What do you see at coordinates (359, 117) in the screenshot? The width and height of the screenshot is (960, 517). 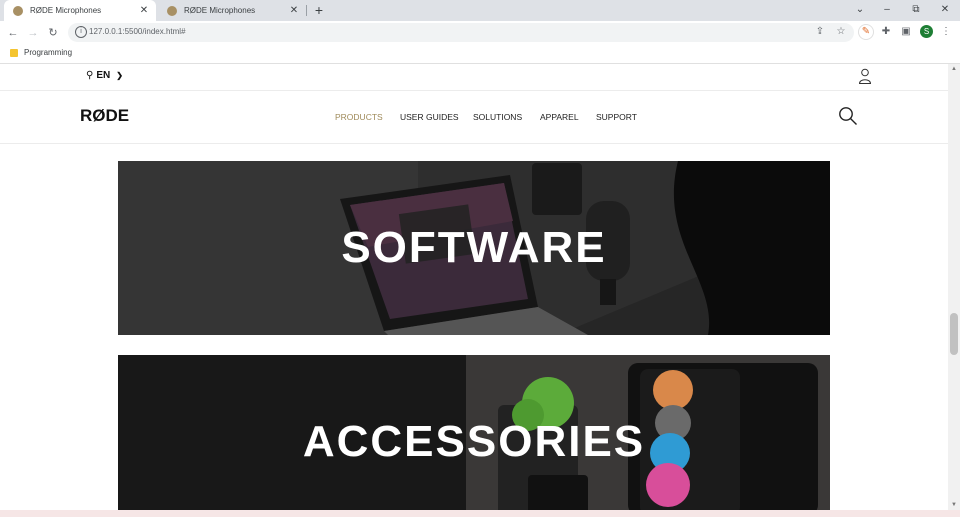 I see `nav-products: PRODUCTS` at bounding box center [359, 117].